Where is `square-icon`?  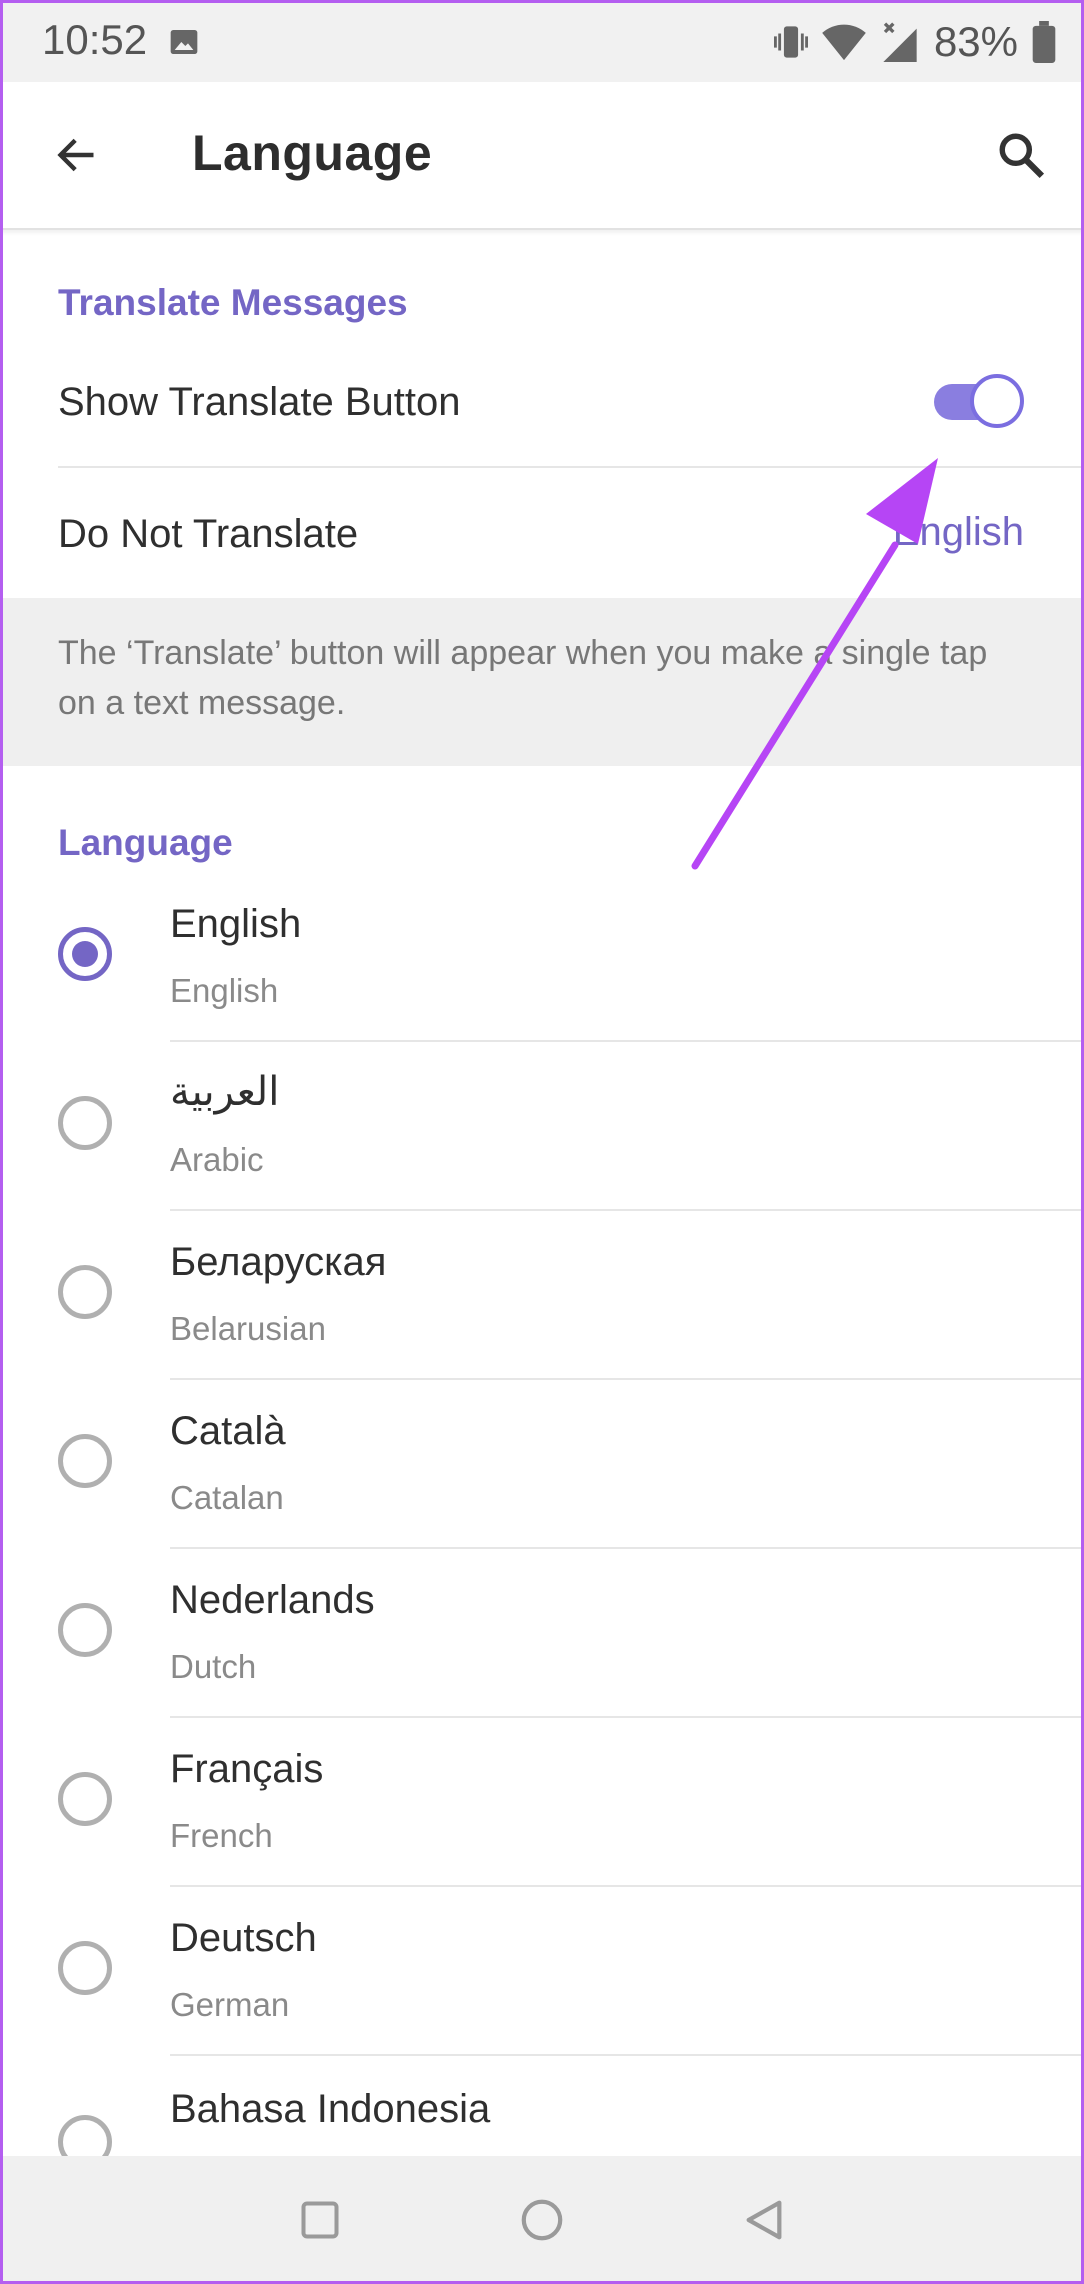
square-icon is located at coordinates (320, 2220).